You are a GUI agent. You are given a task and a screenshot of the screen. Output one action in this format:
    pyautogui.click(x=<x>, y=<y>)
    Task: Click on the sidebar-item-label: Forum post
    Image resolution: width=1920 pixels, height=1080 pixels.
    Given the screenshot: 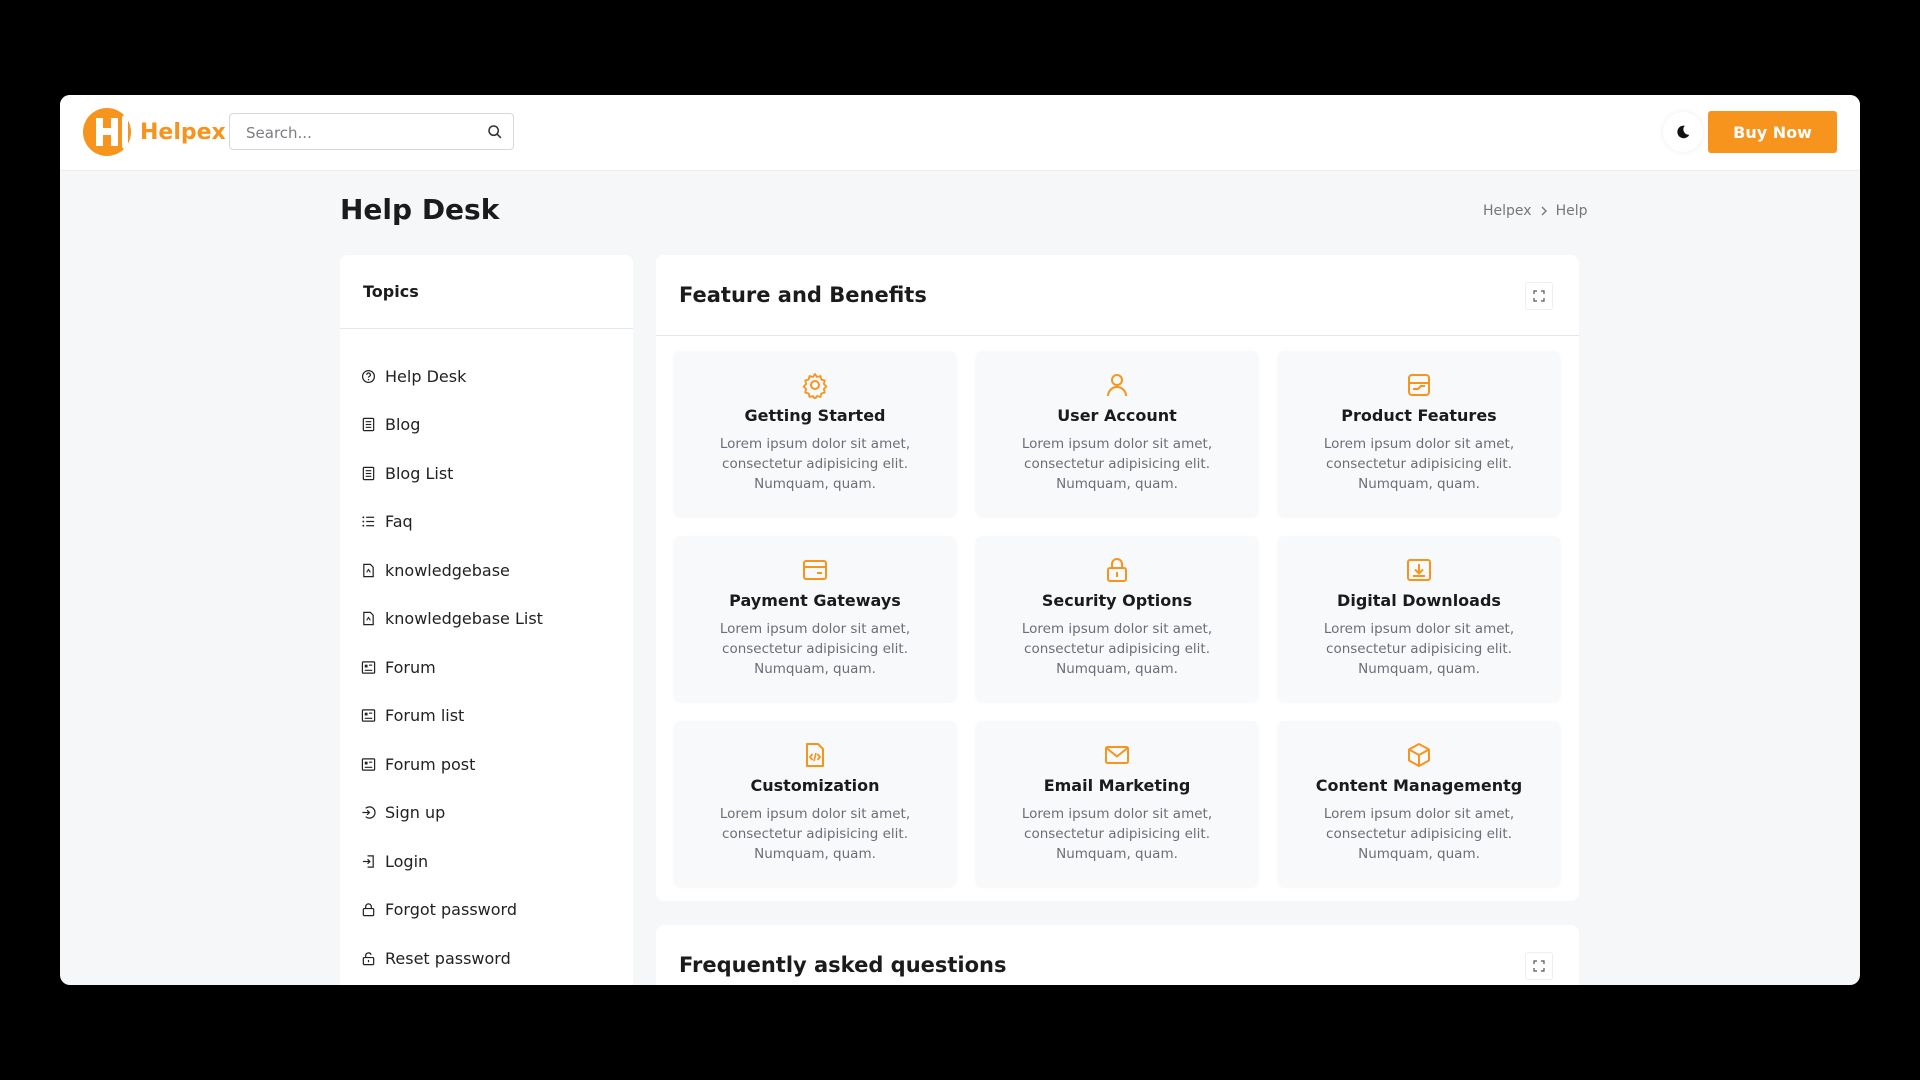 What is the action you would take?
    pyautogui.click(x=430, y=764)
    